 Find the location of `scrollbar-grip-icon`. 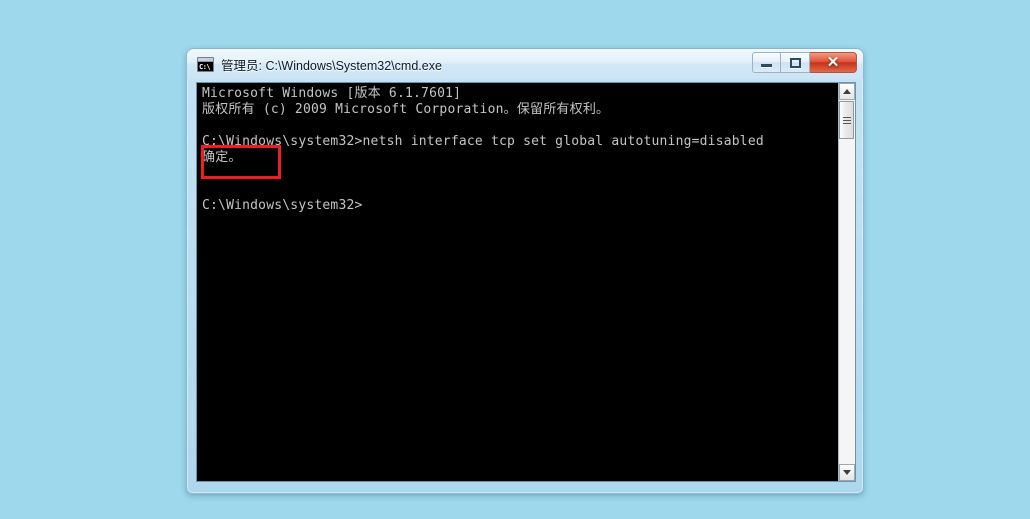

scrollbar-grip-icon is located at coordinates (846, 120).